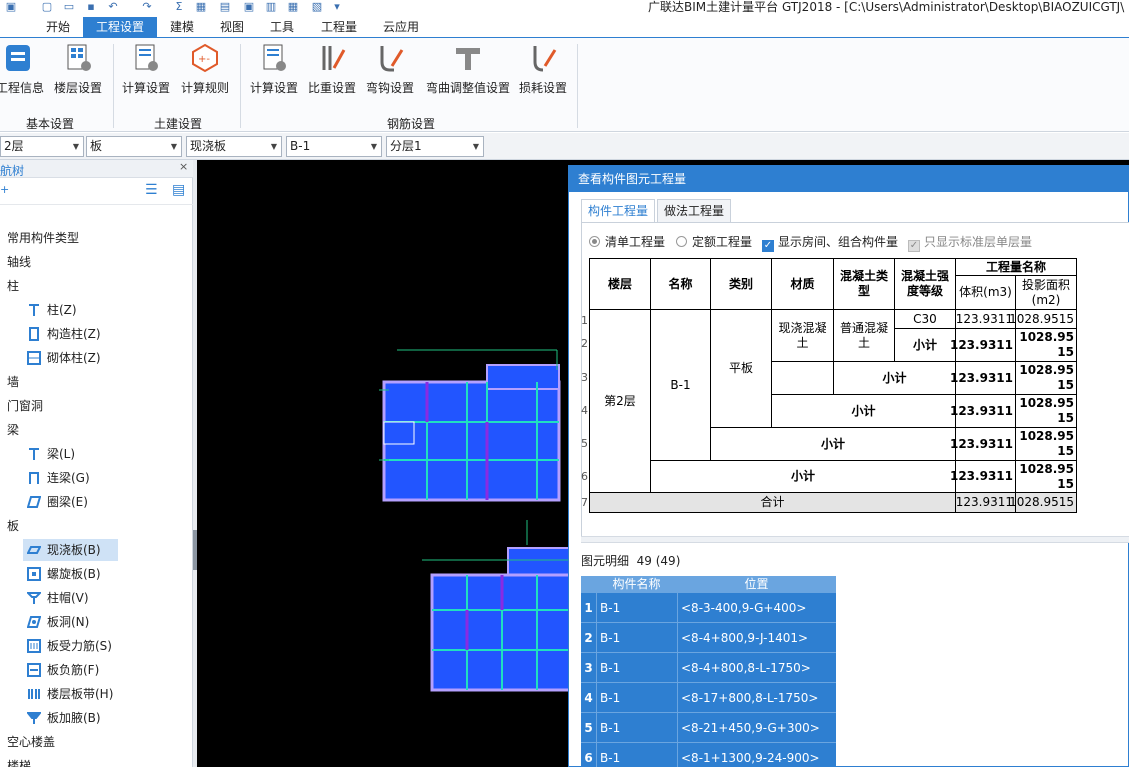 The height and width of the screenshot is (767, 1129). I want to click on redo-icon: ↷, so click(147, 7).